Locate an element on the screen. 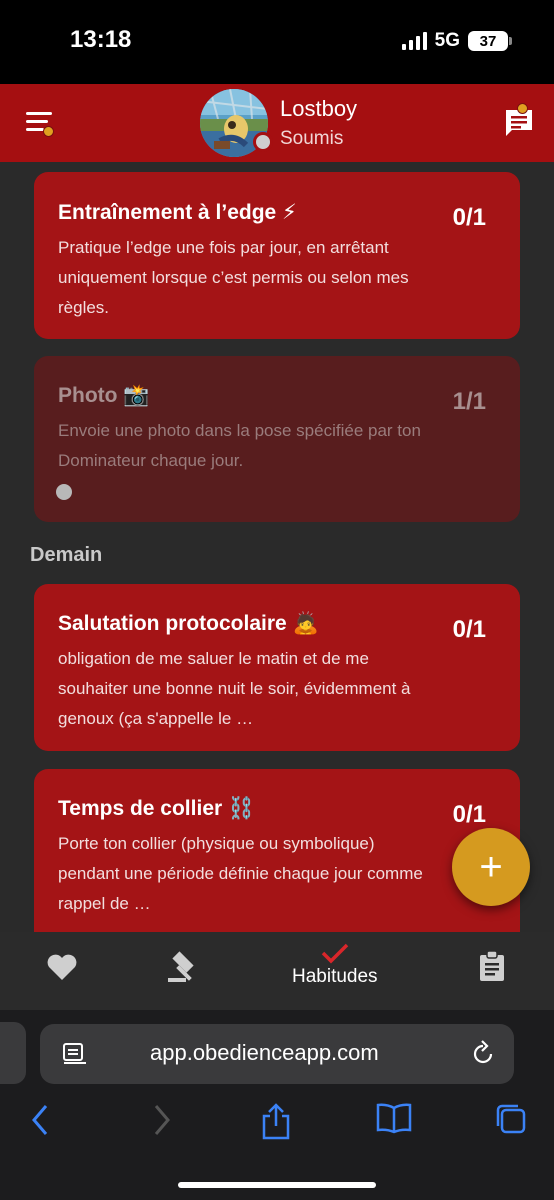 This screenshot has height=1200, width=554. battery-icon: 37 is located at coordinates (490, 41).